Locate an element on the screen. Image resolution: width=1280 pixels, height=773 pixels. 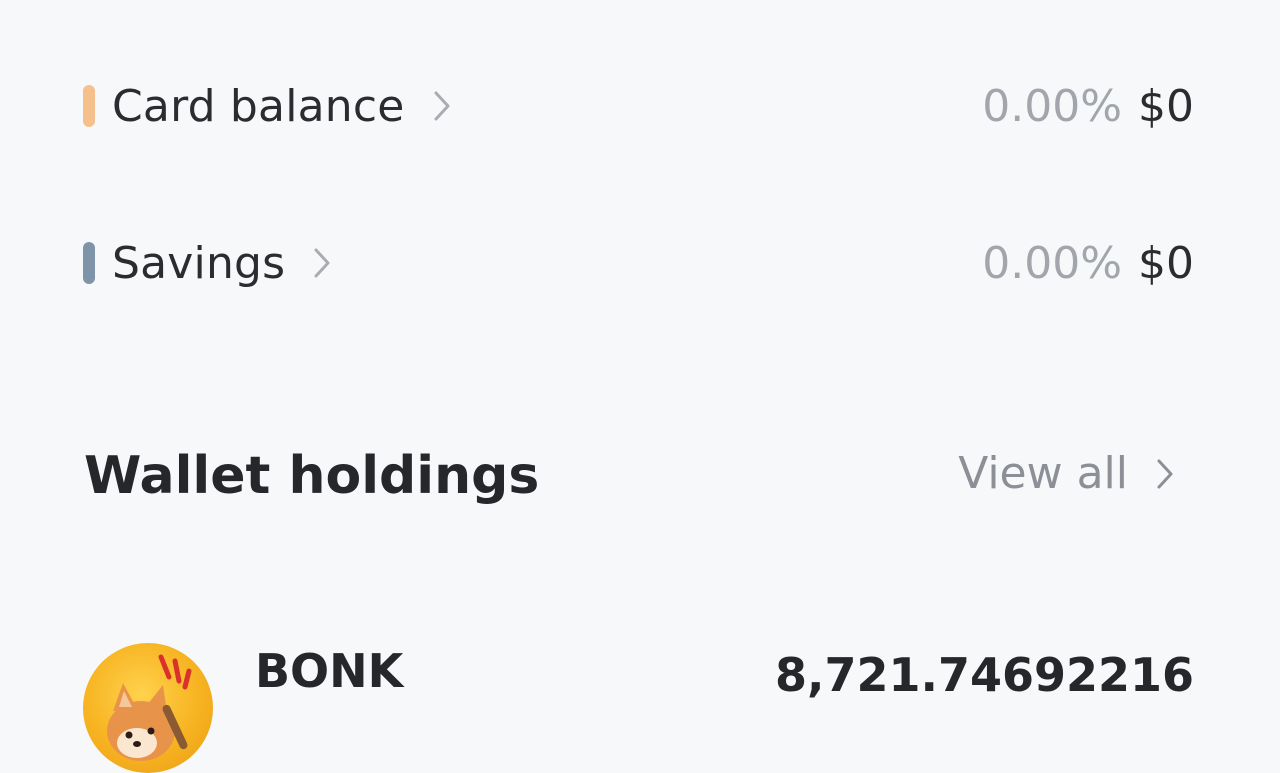
card-balance-label: Card balance is located at coordinates (258, 106).